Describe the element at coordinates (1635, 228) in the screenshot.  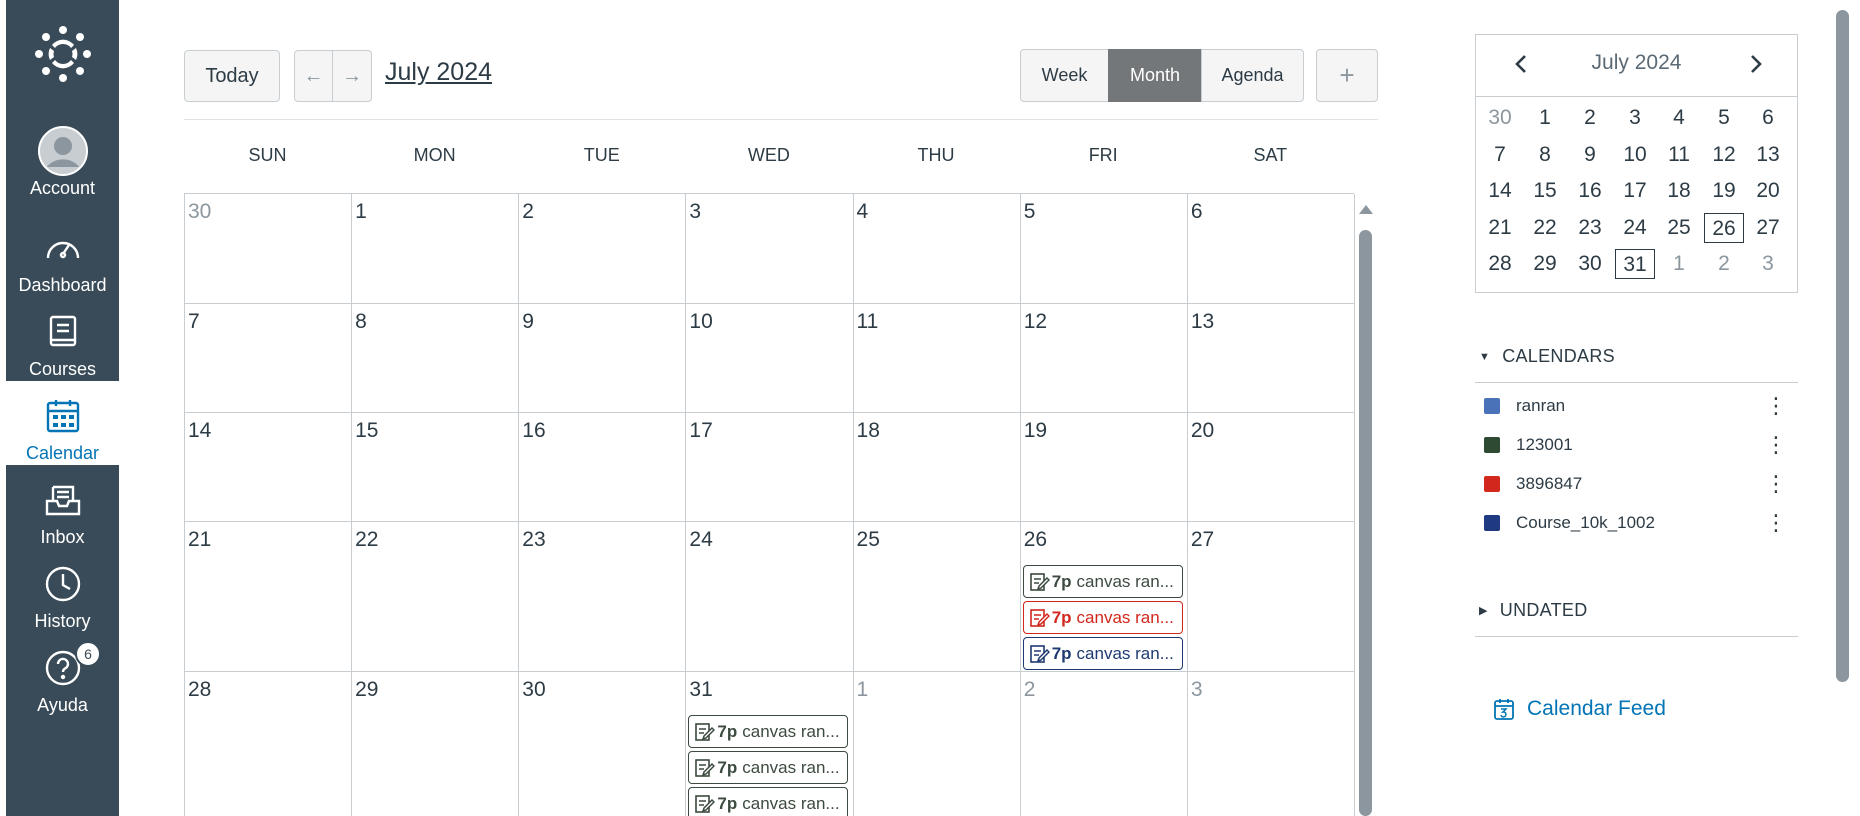
I see `mini-calendar-day: 24` at that location.